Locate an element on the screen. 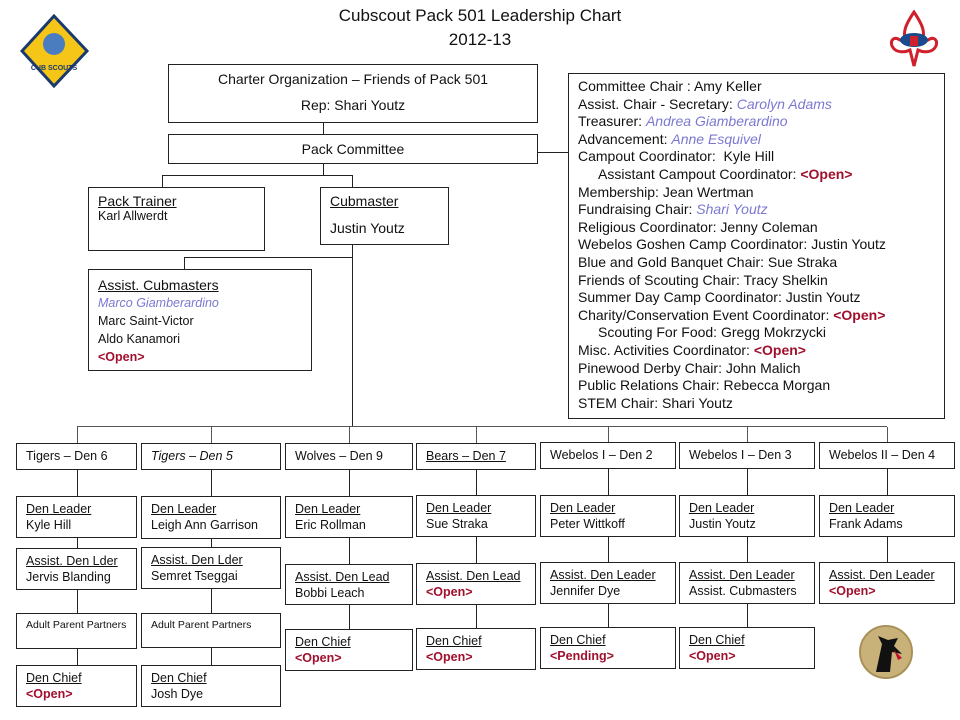  committee-role-label: Campout Coordinator: is located at coordinates (651, 156).